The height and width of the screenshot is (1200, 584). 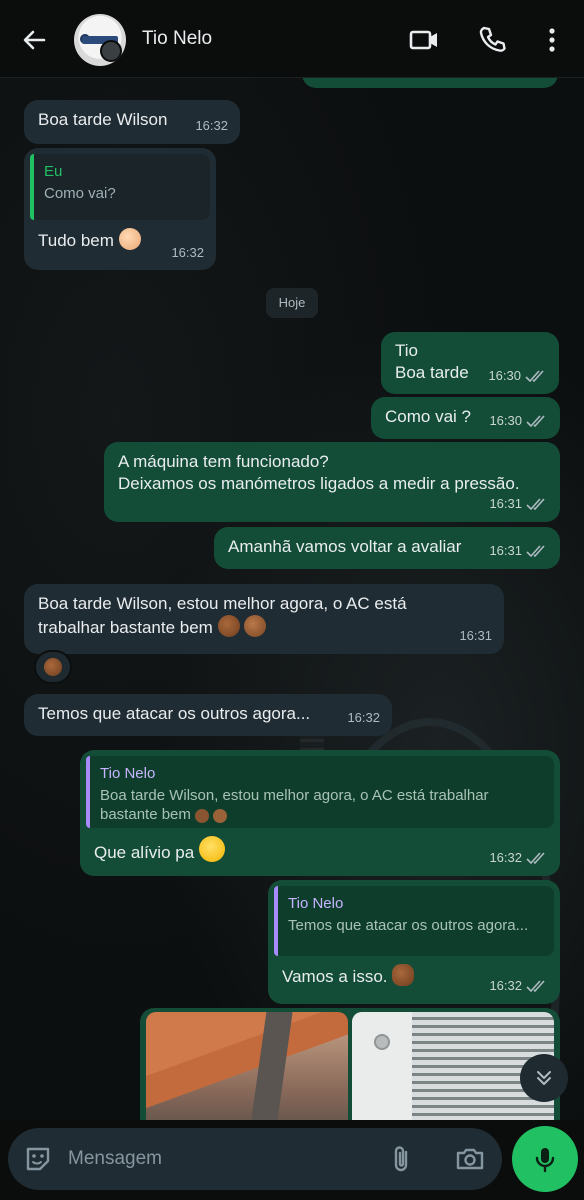 What do you see at coordinates (428, 416) in the screenshot?
I see `message-text: Como vai ?` at bounding box center [428, 416].